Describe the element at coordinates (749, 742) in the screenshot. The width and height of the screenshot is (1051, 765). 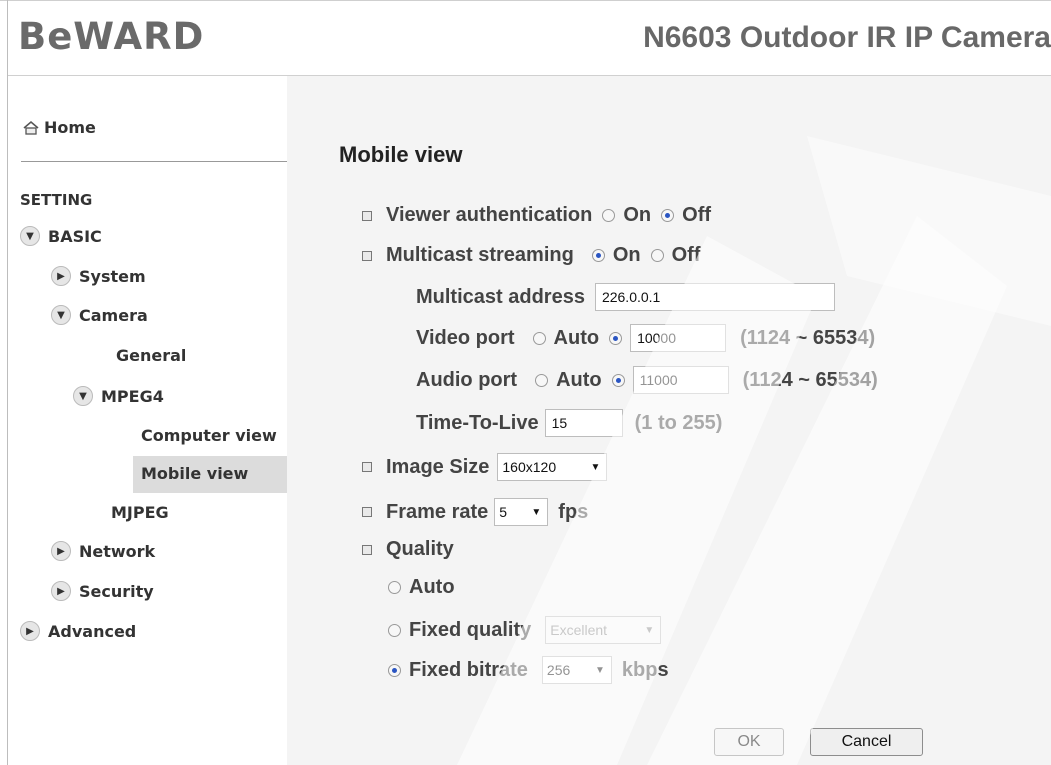
I see `ok-button: OK` at that location.